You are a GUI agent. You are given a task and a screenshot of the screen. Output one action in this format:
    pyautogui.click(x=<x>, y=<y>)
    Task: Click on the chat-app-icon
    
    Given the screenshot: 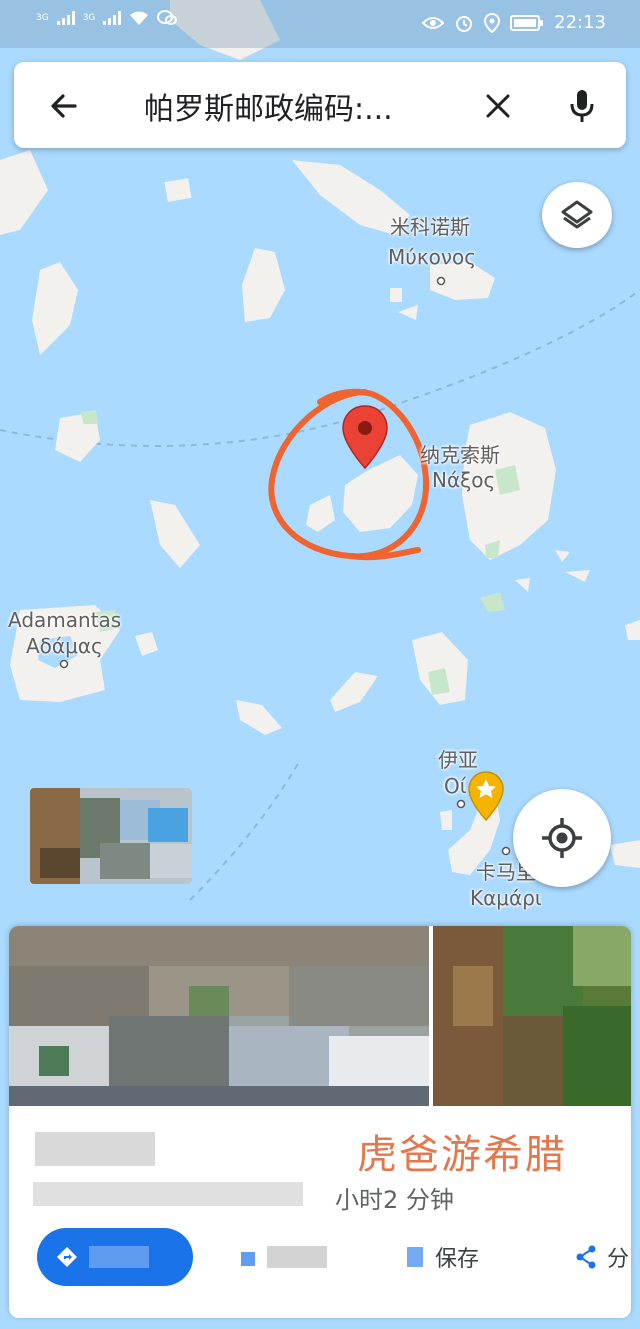 What is the action you would take?
    pyautogui.click(x=167, y=17)
    